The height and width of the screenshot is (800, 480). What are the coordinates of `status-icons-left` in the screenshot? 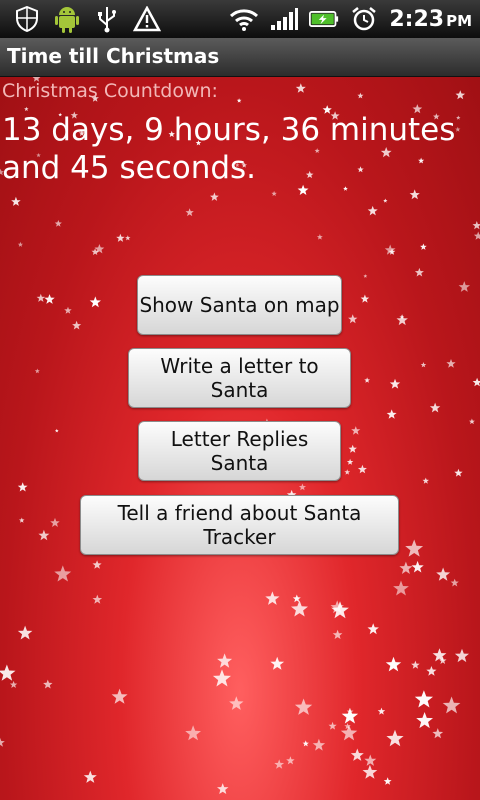 It's located at (87, 19).